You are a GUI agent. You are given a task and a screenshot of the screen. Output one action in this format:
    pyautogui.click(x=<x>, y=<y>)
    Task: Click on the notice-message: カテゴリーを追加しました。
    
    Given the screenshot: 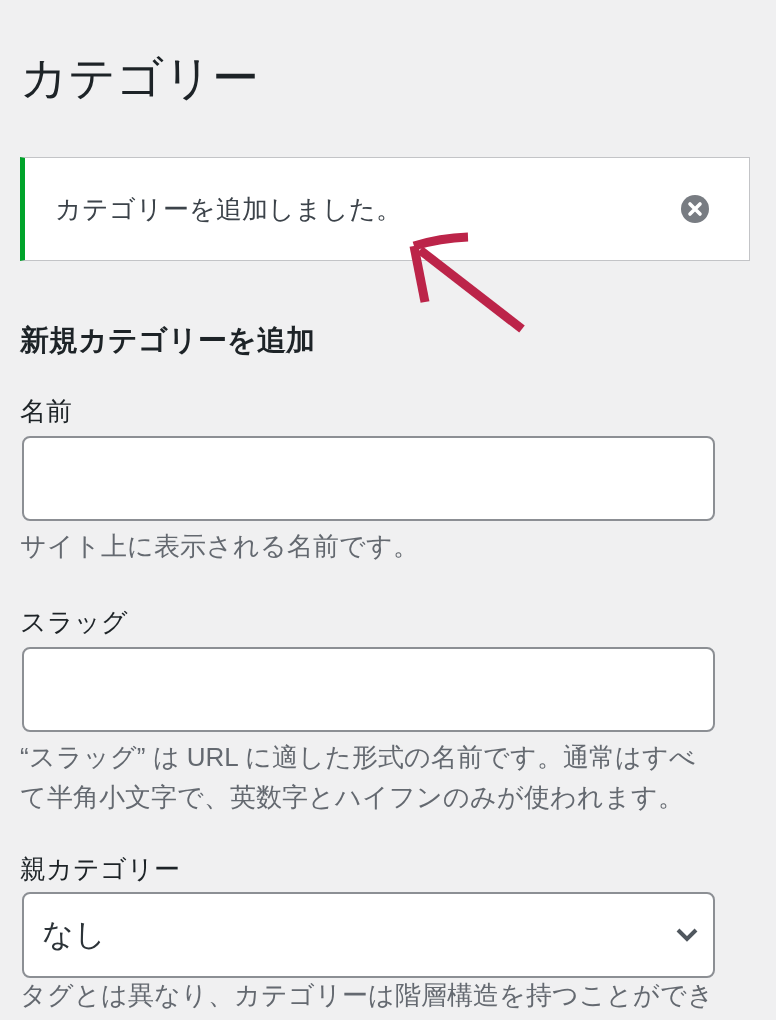 What is the action you would take?
    pyautogui.click(x=228, y=209)
    